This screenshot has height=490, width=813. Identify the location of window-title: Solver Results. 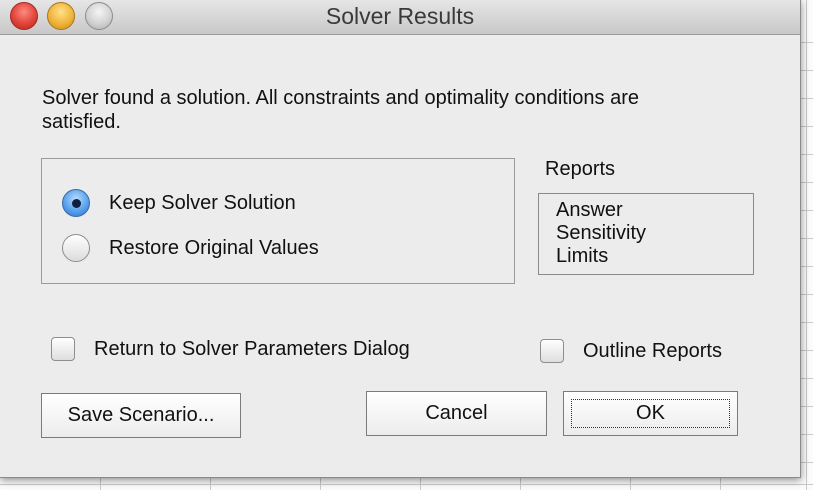
(400, 16).